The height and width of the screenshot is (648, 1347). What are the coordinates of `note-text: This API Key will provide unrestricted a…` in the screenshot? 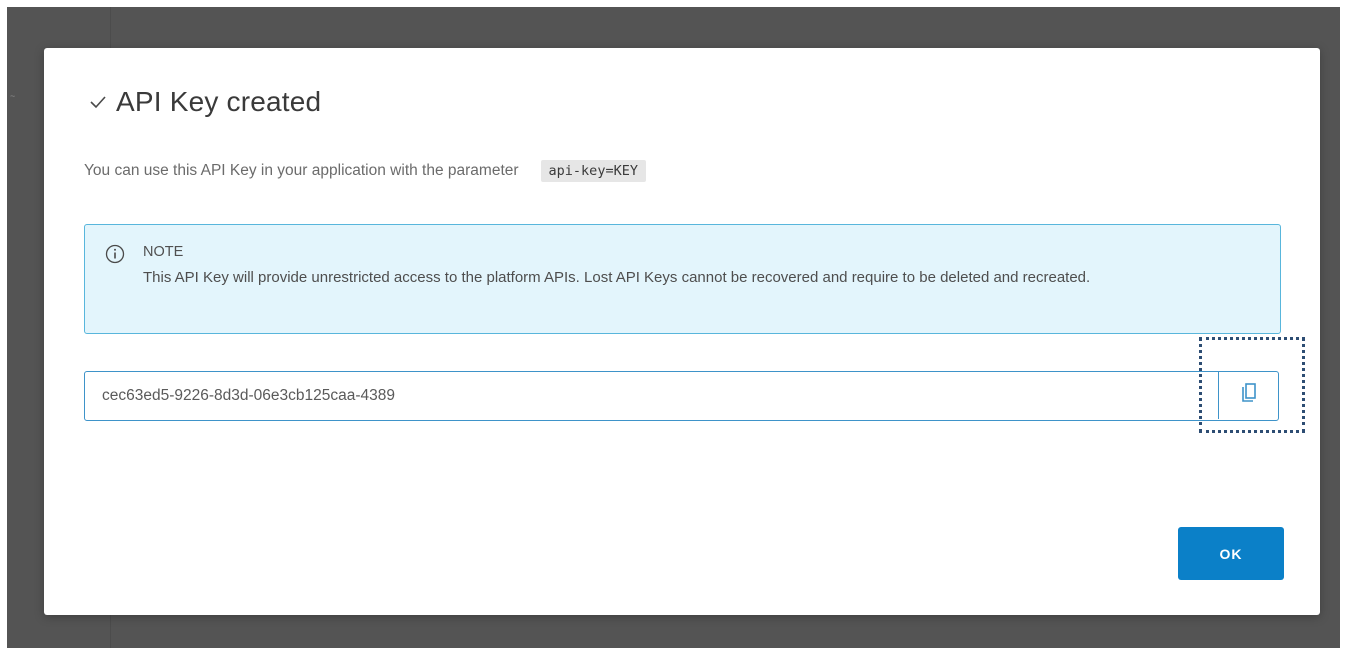 It's located at (617, 277).